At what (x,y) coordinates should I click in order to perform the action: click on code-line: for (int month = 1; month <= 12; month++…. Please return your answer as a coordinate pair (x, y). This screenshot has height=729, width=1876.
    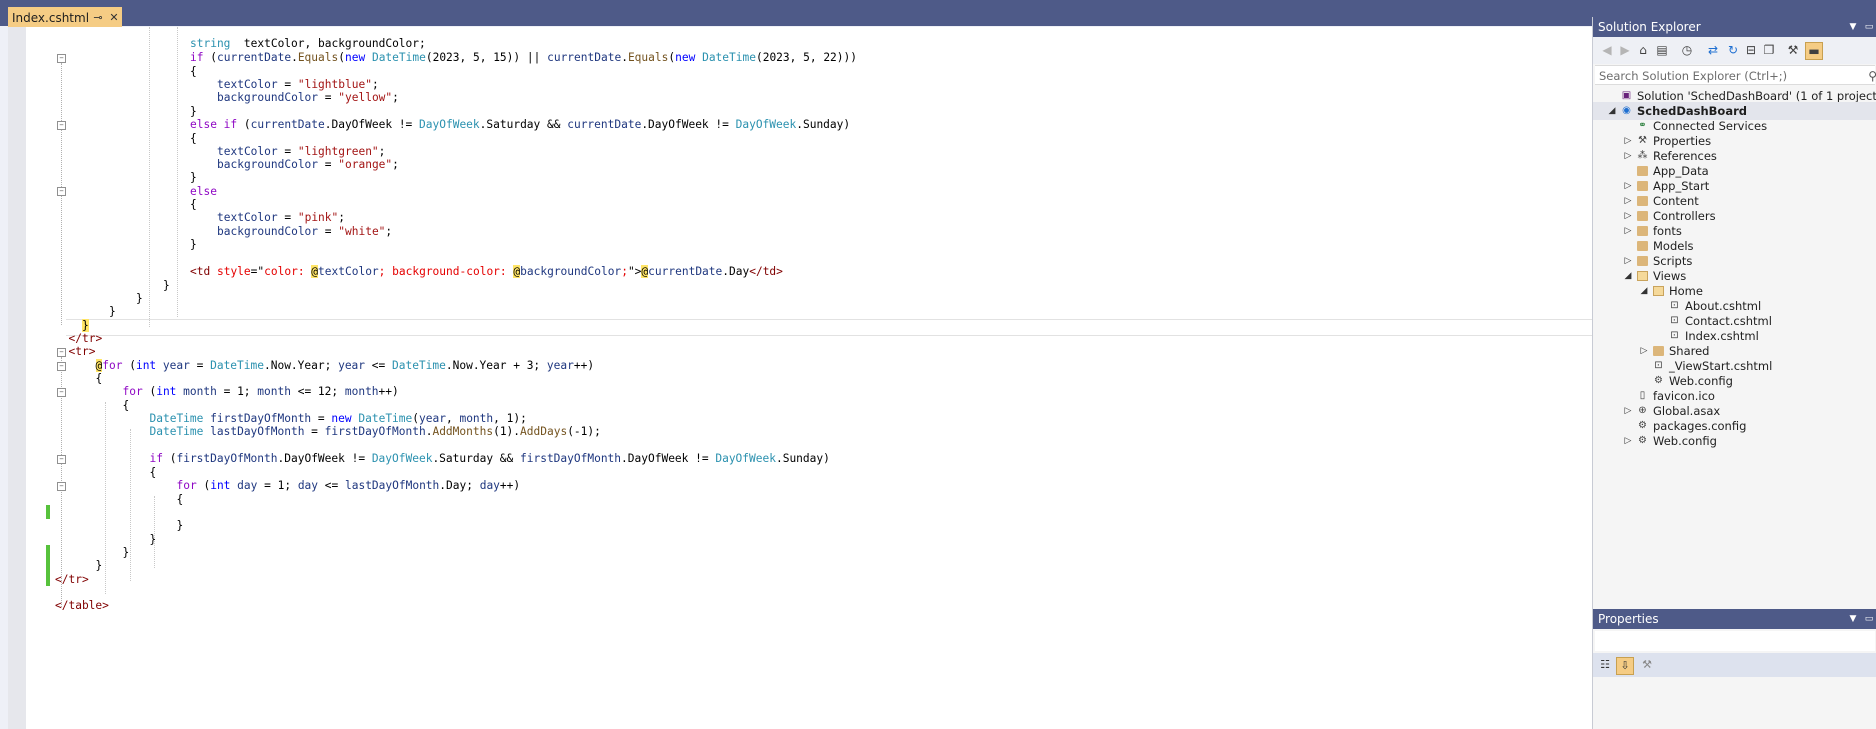
    Looking at the image, I should click on (261, 392).